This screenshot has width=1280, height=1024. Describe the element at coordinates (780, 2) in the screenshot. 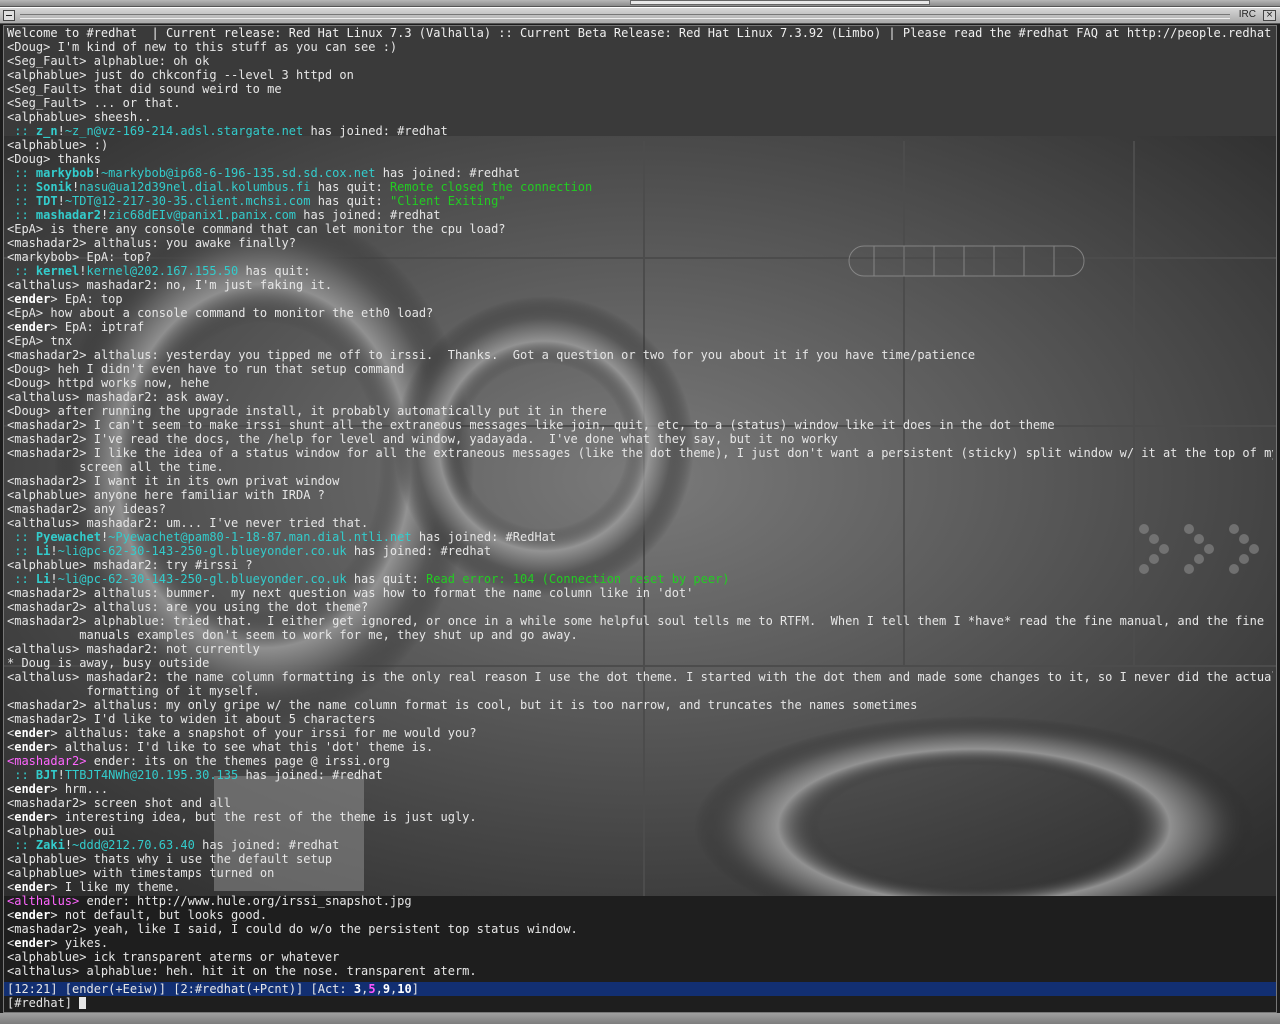

I see `taskbar-button` at that location.